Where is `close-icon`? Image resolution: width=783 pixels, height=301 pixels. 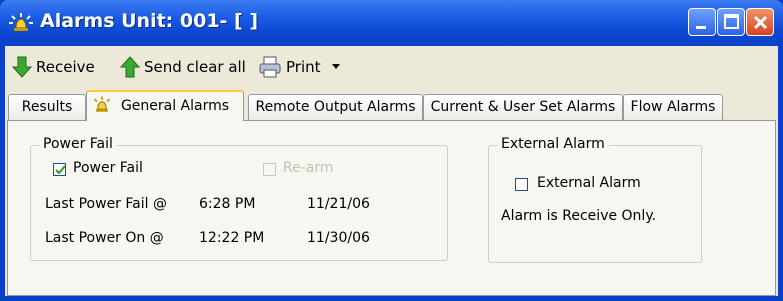 close-icon is located at coordinates (760, 22).